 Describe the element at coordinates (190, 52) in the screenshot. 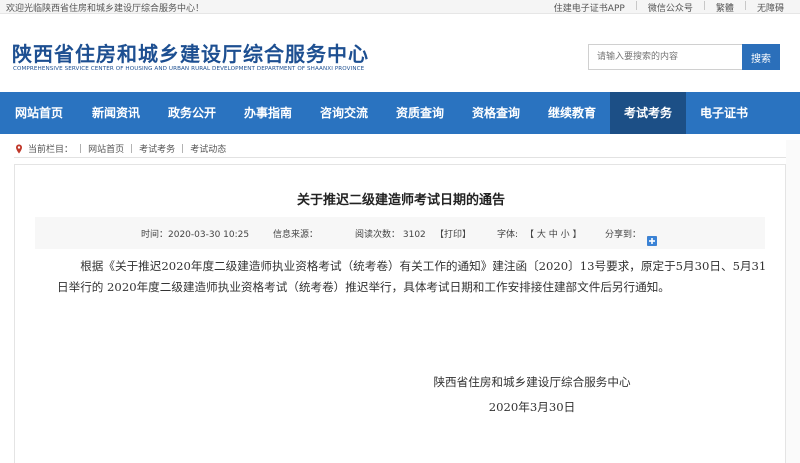

I see `site-title: 陕西省住房和城乡建设厅综合服务中心` at that location.